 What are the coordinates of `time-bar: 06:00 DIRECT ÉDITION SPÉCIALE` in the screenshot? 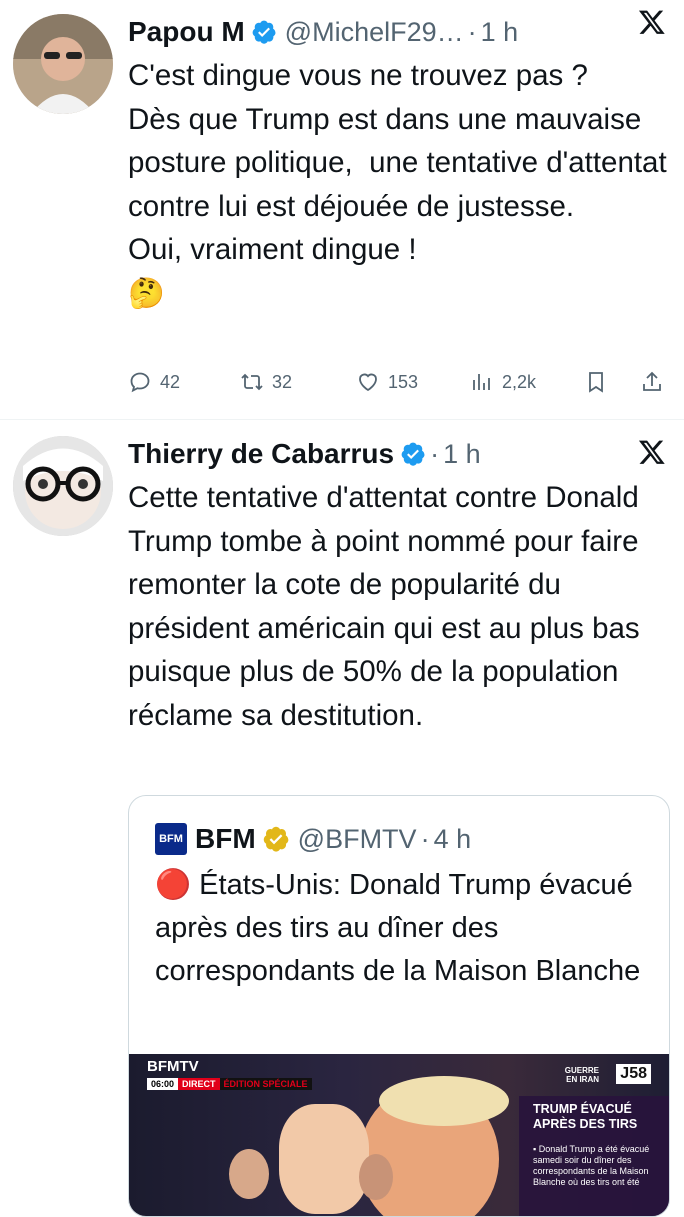 It's located at (229, 1084).